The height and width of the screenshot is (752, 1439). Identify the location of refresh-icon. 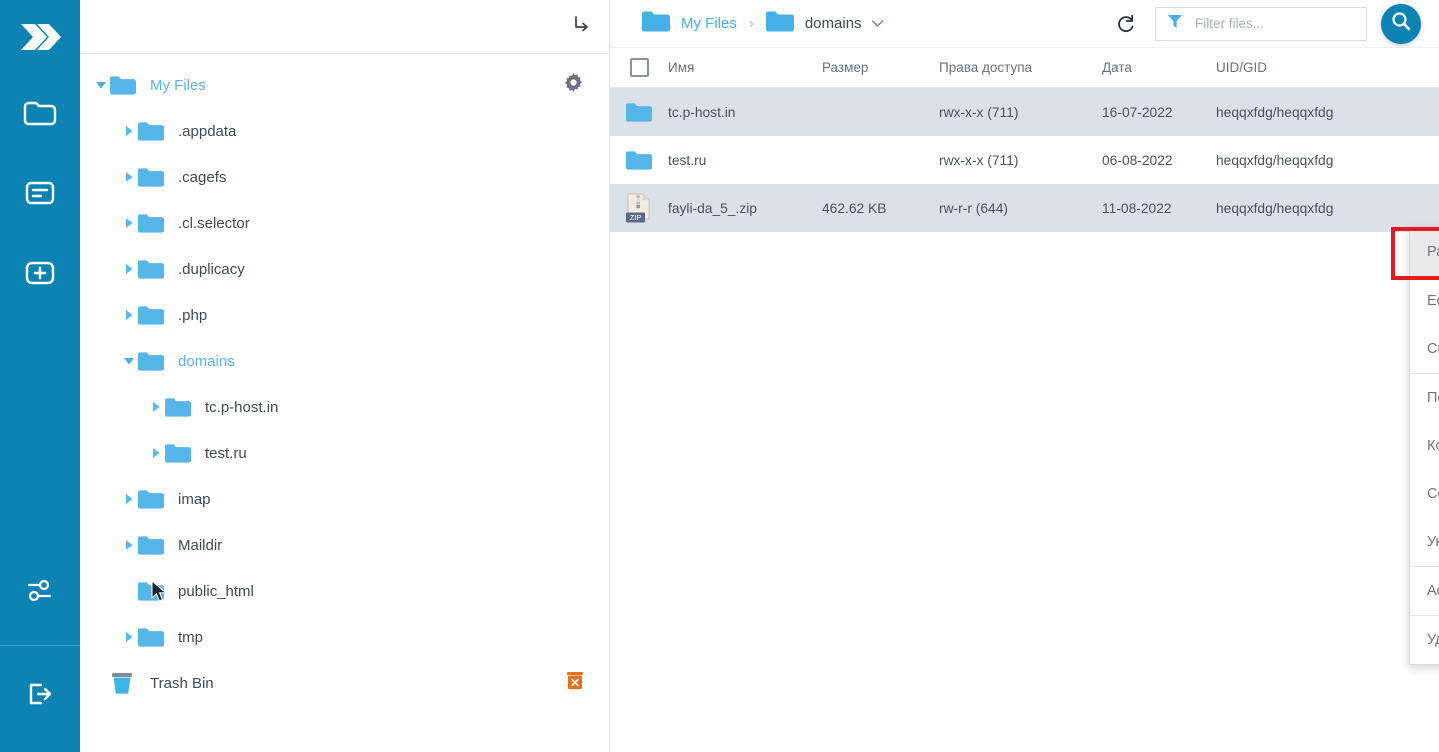
(1126, 24).